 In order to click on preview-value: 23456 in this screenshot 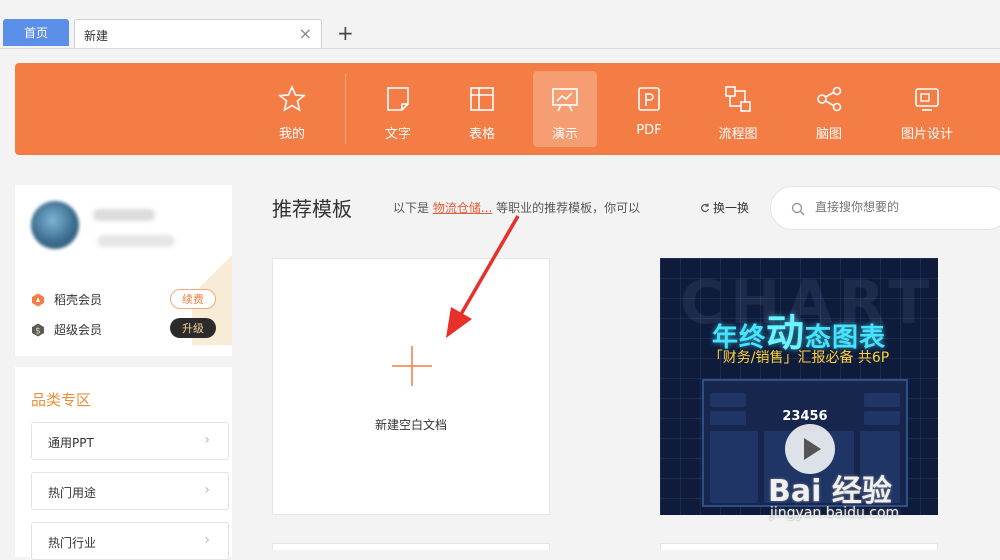, I will do `click(805, 416)`.